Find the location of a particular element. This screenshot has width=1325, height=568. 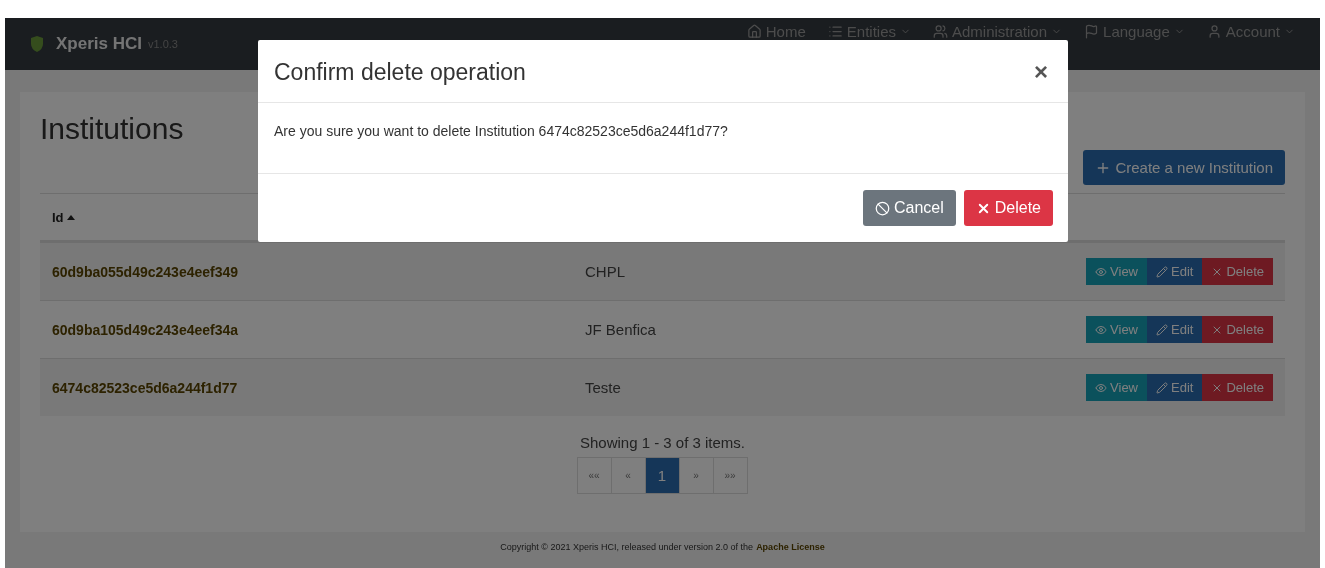

table-cell-text: JF Benfica is located at coordinates (621, 329).